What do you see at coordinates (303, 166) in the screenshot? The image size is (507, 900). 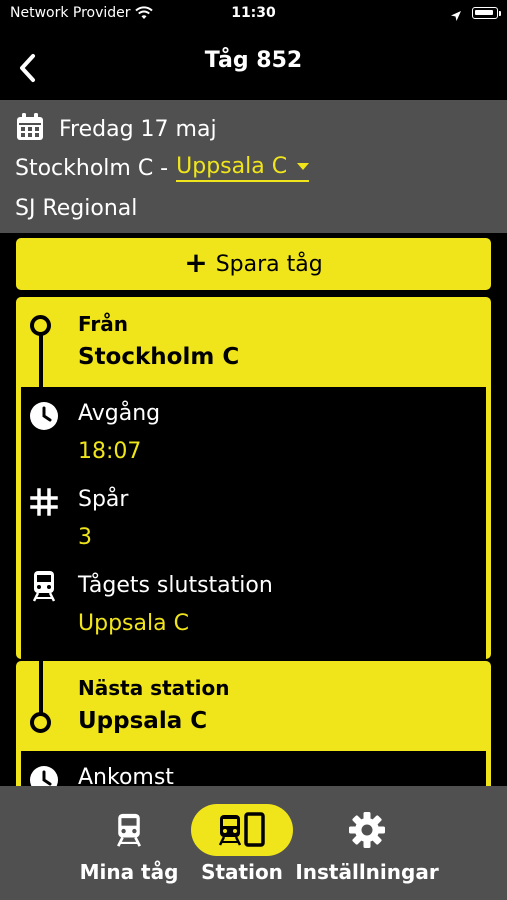 I see `caret-down-icon` at bounding box center [303, 166].